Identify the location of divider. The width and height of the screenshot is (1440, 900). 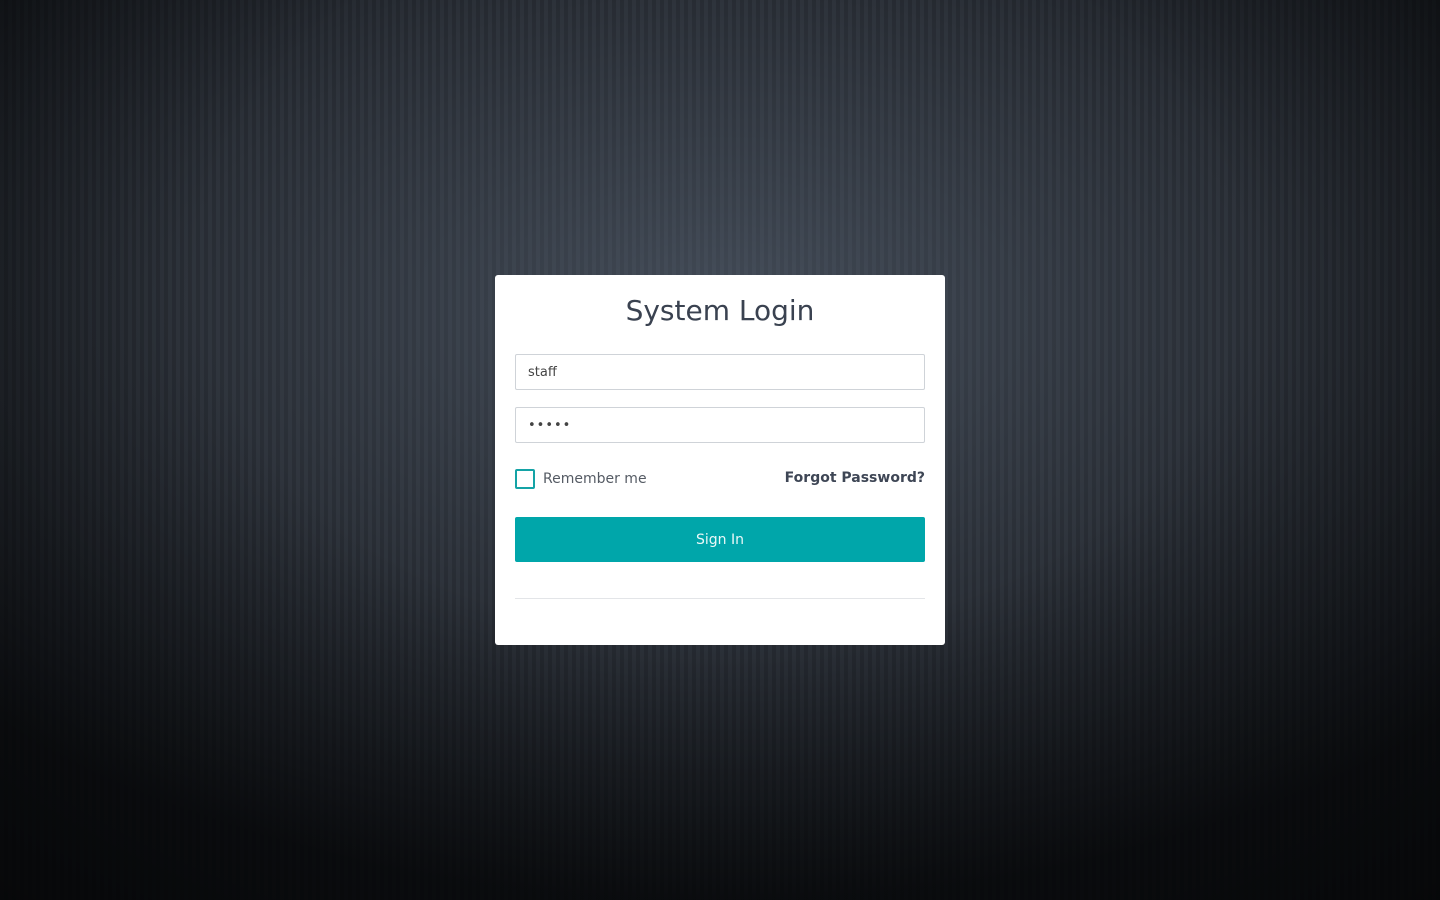
(720, 598).